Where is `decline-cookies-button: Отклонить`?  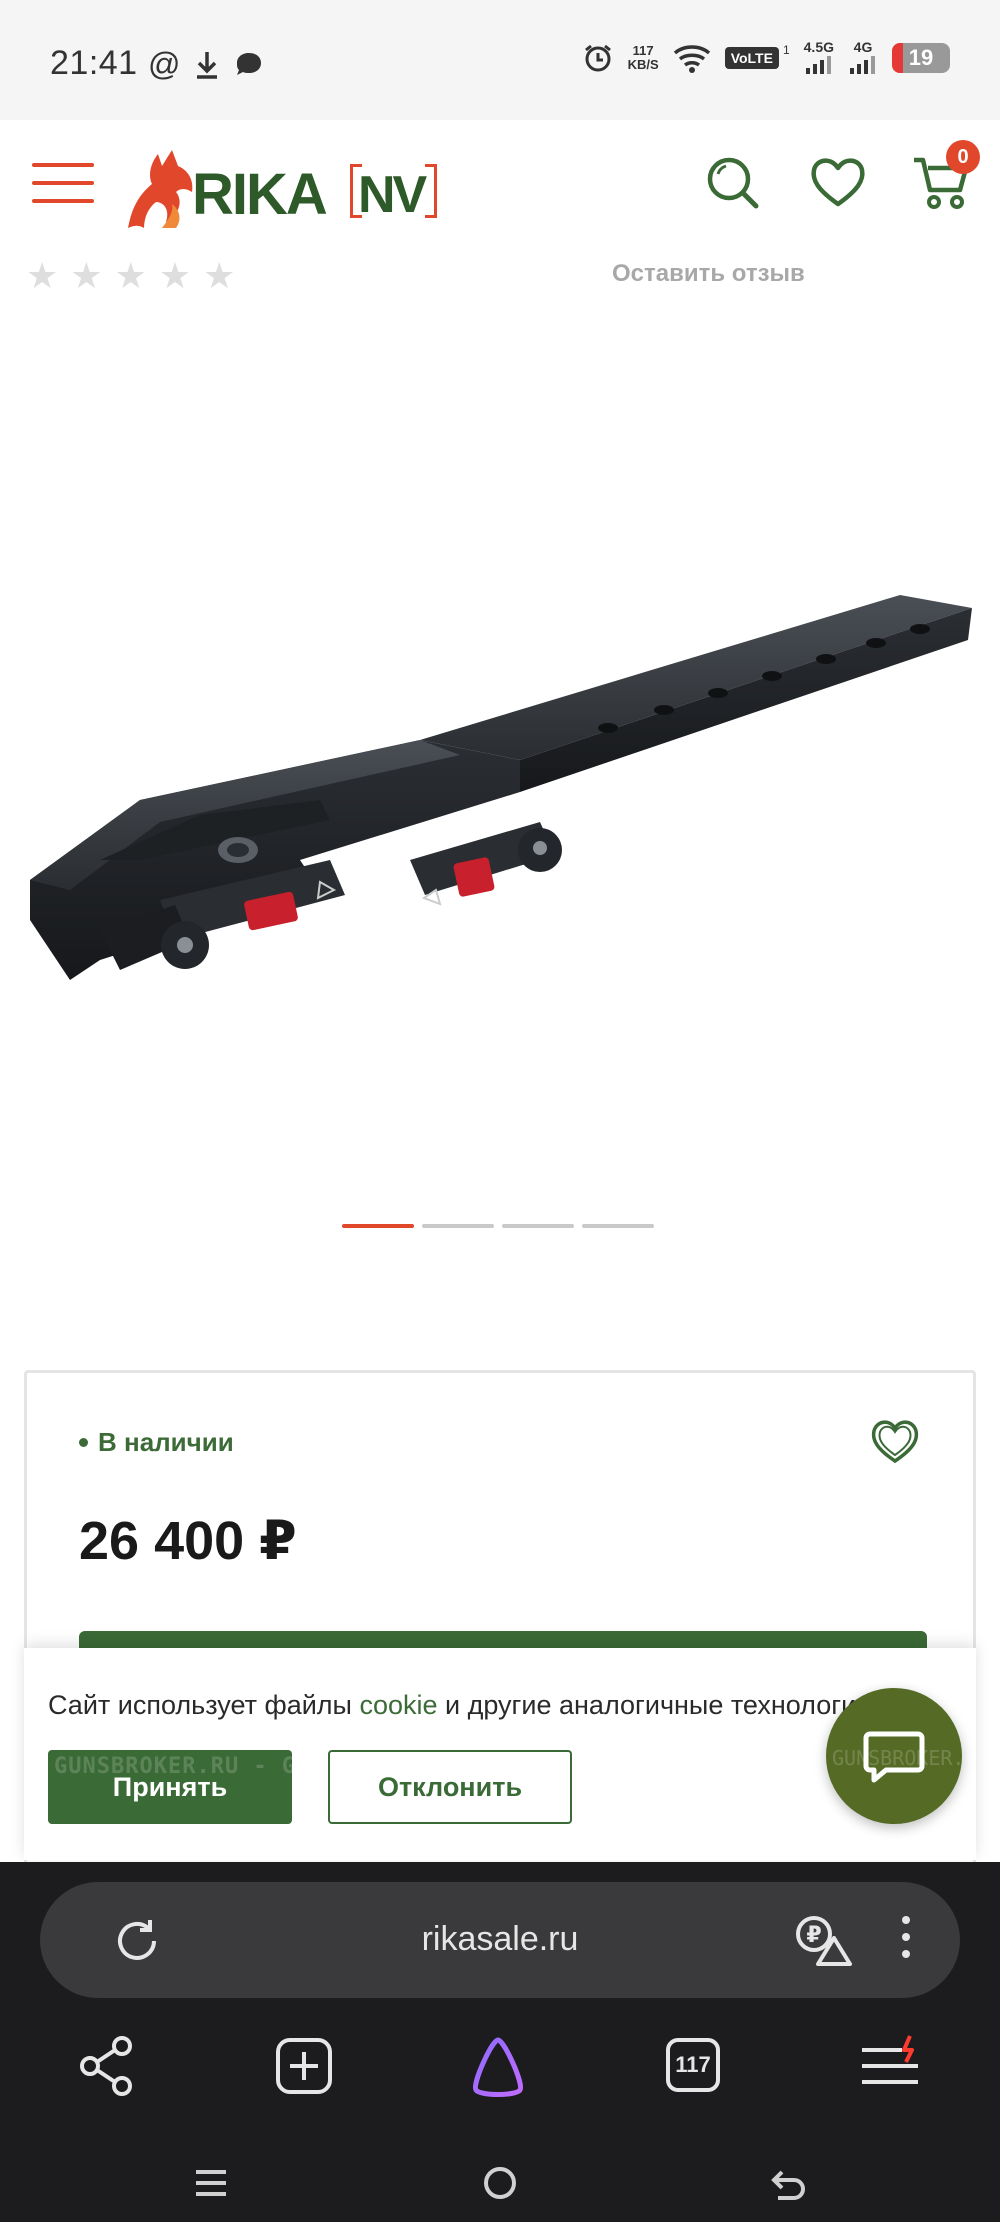
decline-cookies-button: Отклонить is located at coordinates (450, 1787).